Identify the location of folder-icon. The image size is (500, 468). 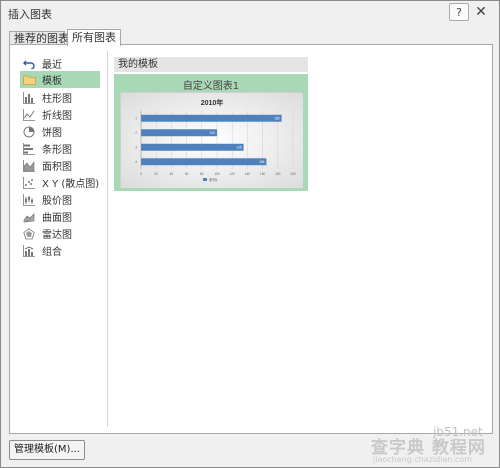
(29, 80).